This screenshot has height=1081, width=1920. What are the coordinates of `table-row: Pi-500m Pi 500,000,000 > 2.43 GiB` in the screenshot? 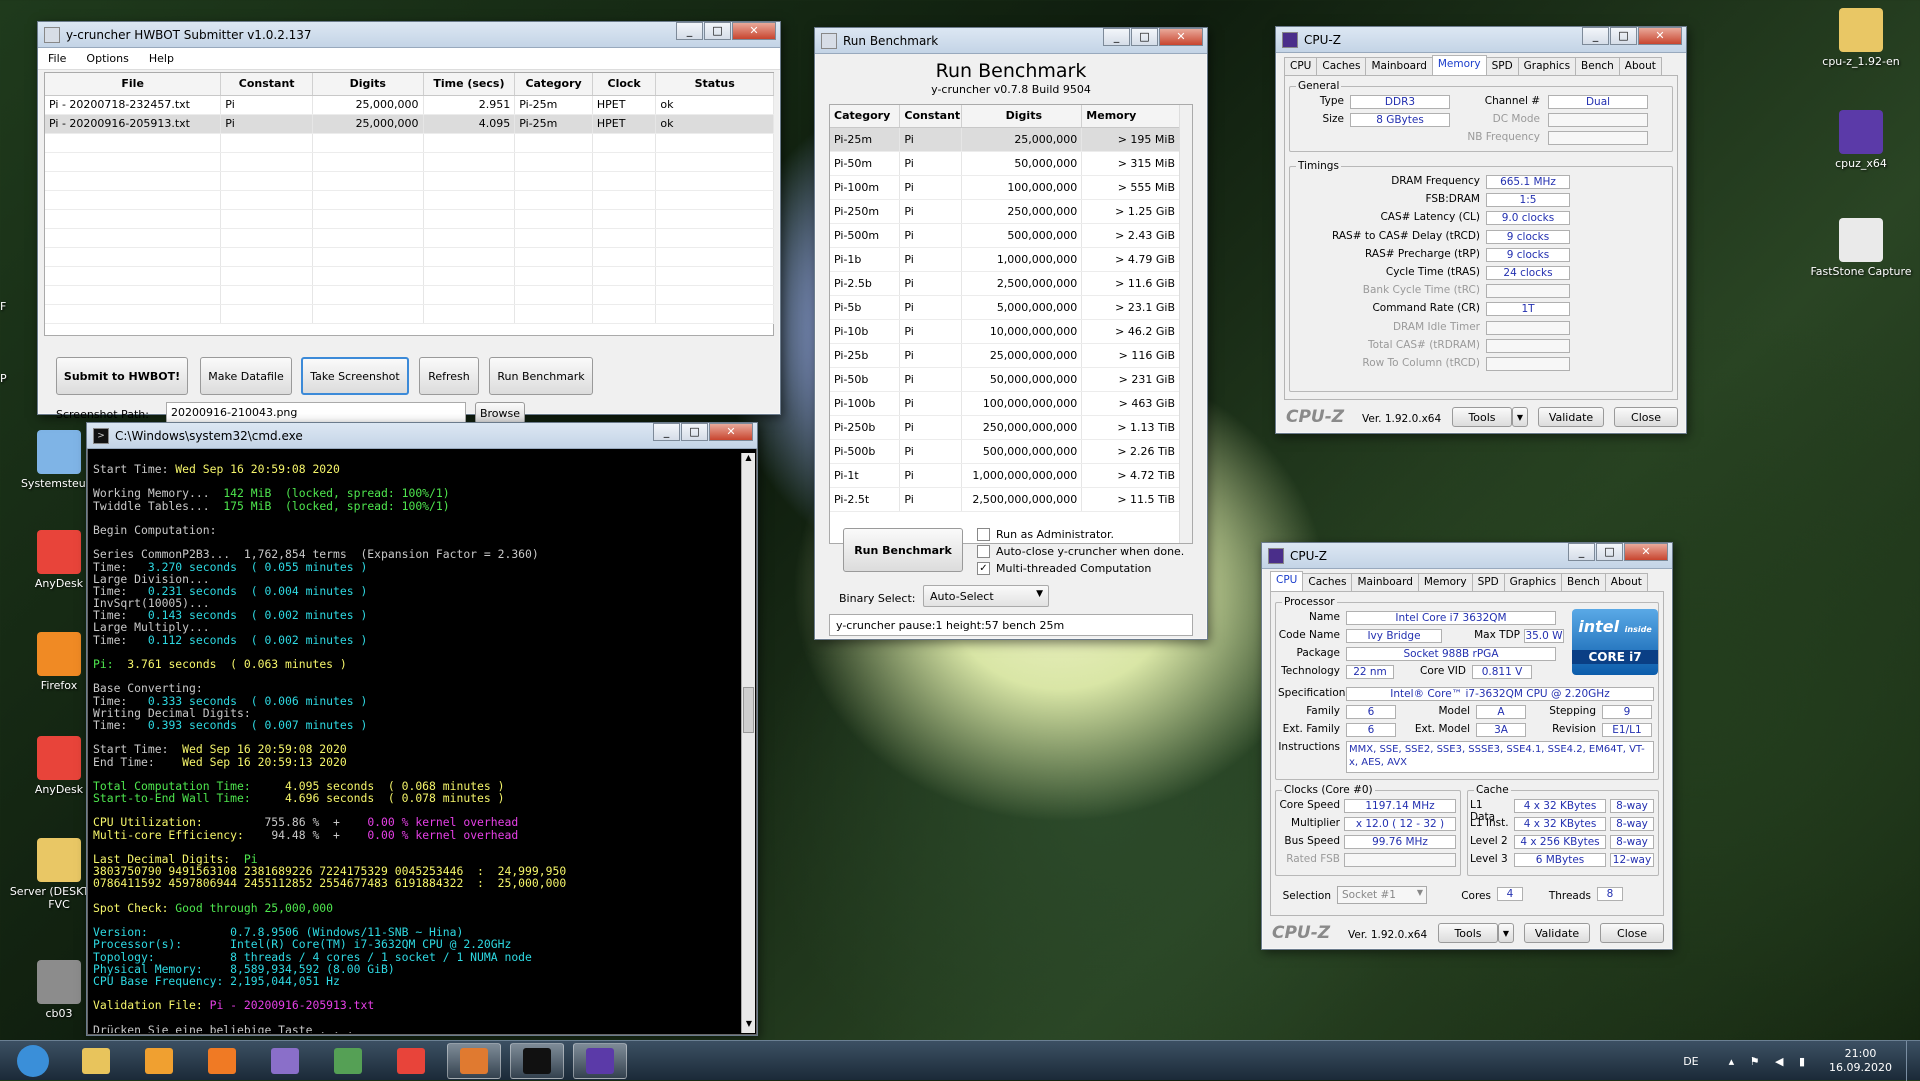 It's located at (1005, 235).